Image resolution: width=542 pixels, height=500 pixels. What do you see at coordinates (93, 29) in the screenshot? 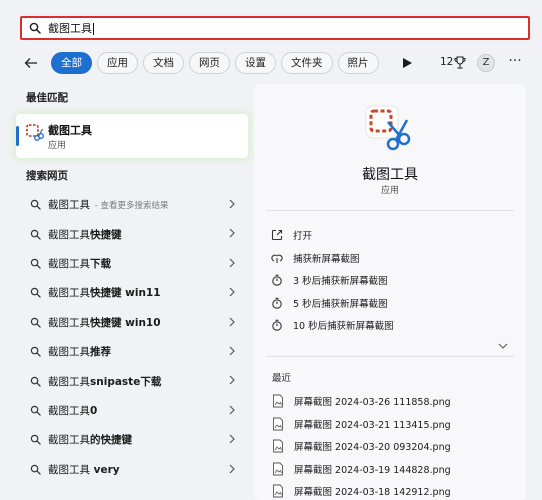
I see `text-caret` at bounding box center [93, 29].